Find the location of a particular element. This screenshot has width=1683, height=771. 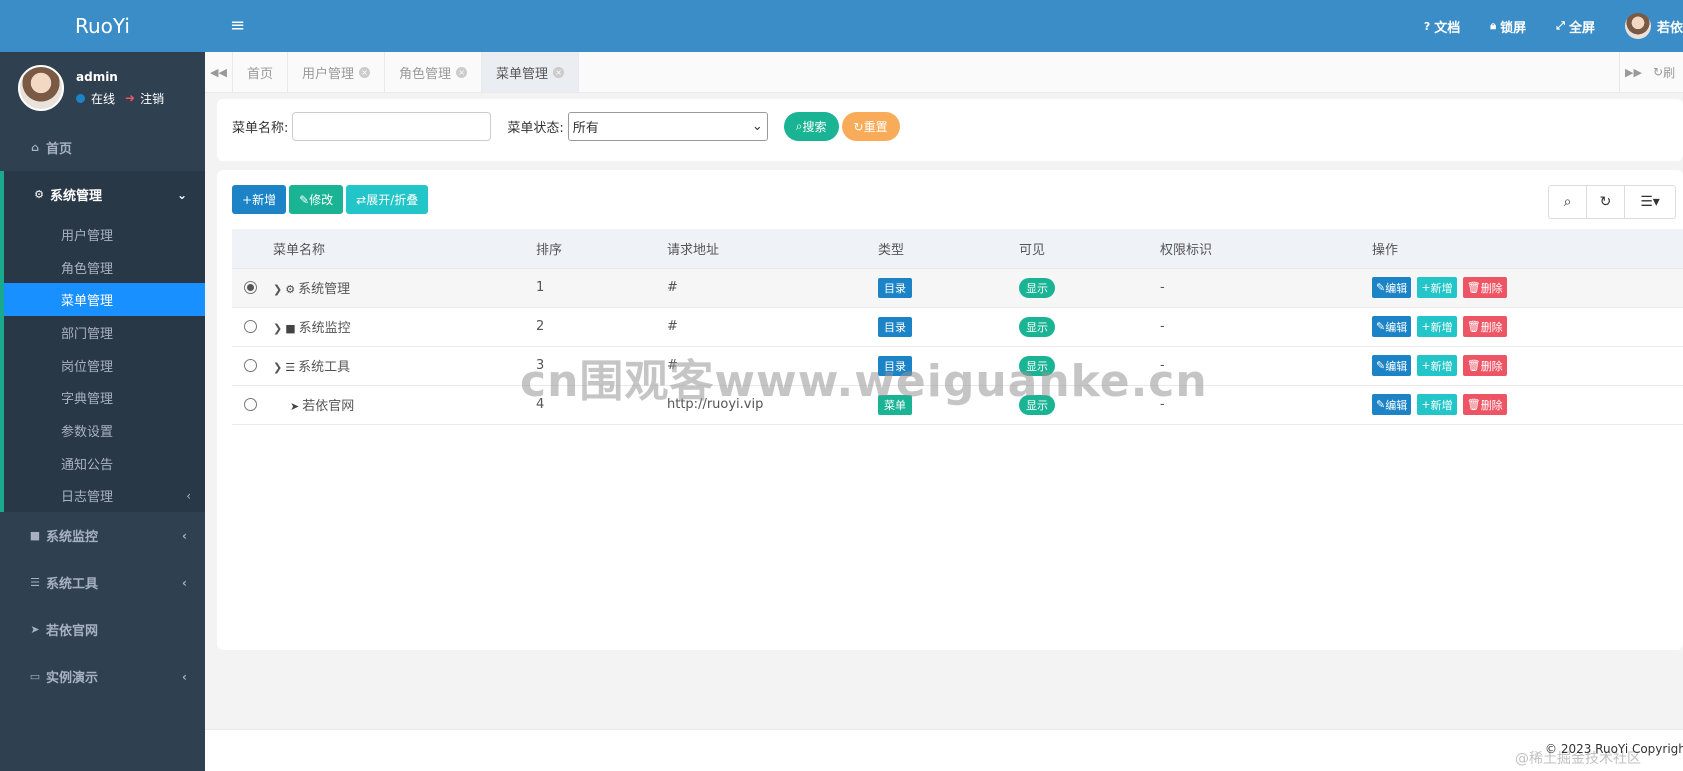

sidebar-subitem-role: 角色管理 is located at coordinates (104, 267).